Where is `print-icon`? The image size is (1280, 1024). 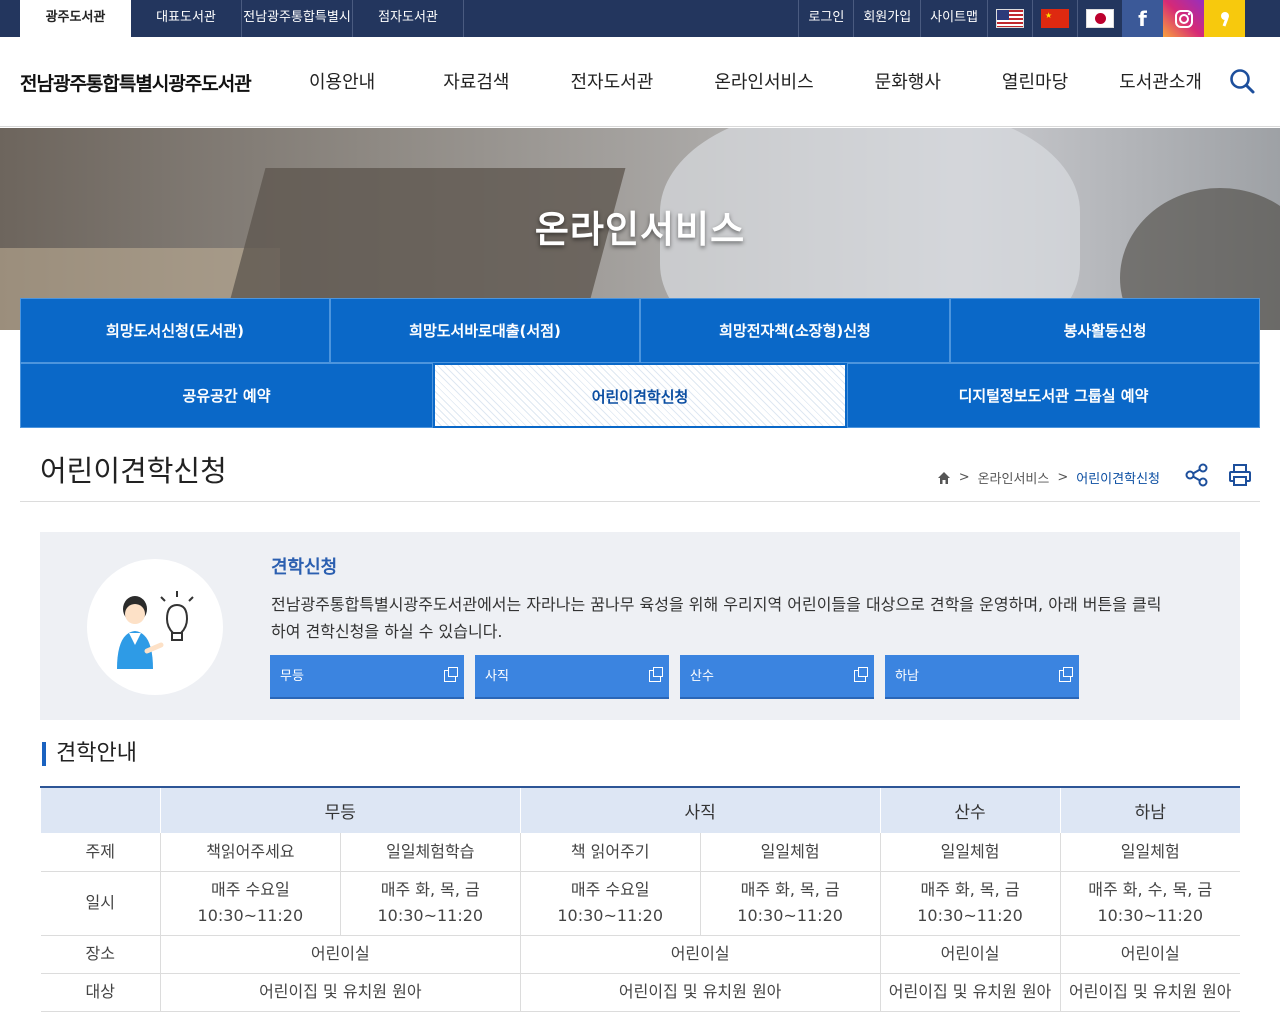 print-icon is located at coordinates (1240, 475).